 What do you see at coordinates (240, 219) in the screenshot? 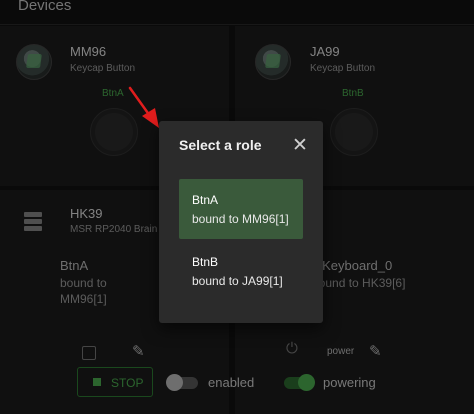
I see `role-option-bound: bound to MM96[1]` at bounding box center [240, 219].